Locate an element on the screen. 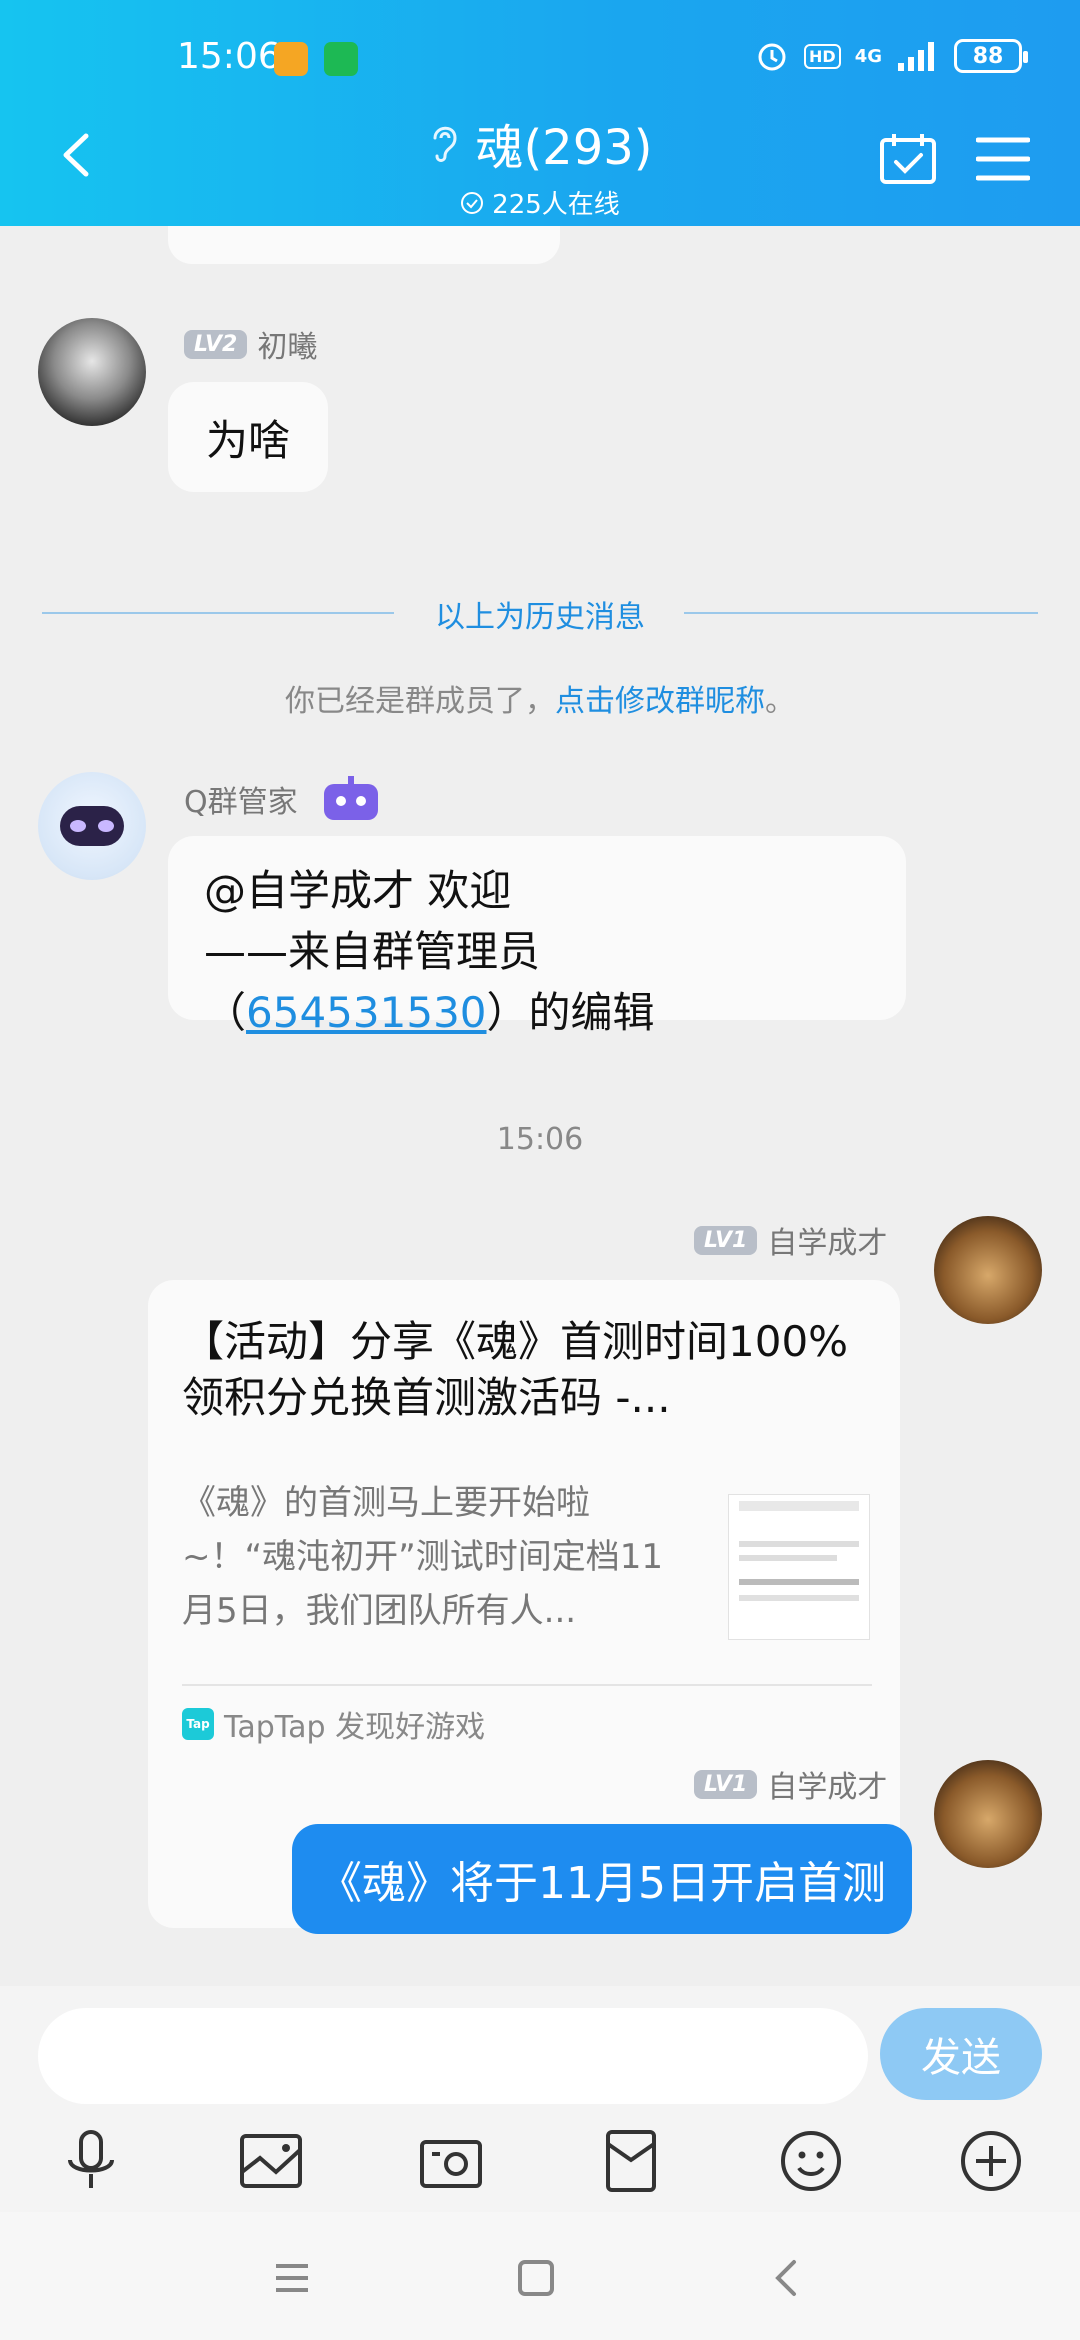 This screenshot has width=1080, height=2340. notice-text: 你已经是群成员了， is located at coordinates (420, 701).